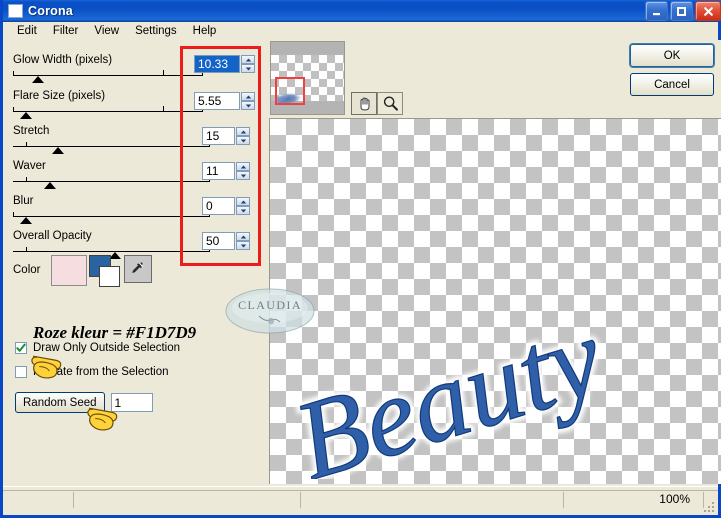  I want to click on check-icon, so click(21, 347).